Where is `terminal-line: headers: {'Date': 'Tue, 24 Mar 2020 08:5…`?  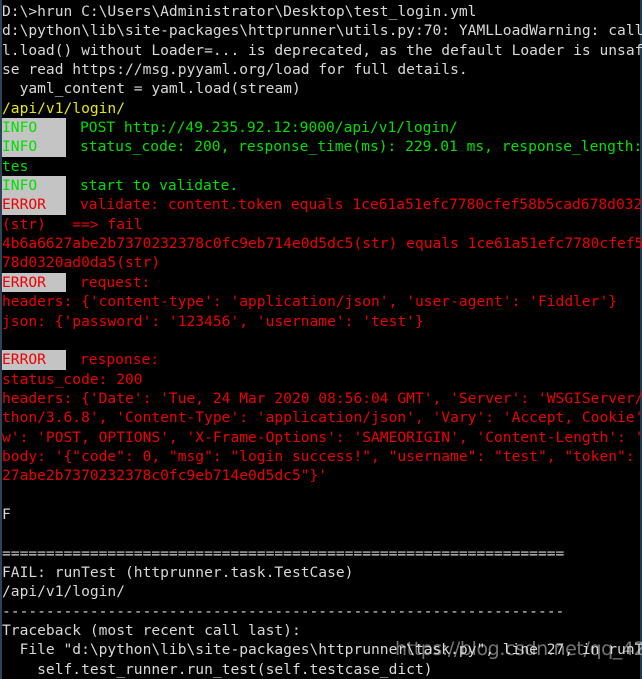 terminal-line: headers: {'Date': 'Tue, 24 Mar 2020 08:5… is located at coordinates (322, 398).